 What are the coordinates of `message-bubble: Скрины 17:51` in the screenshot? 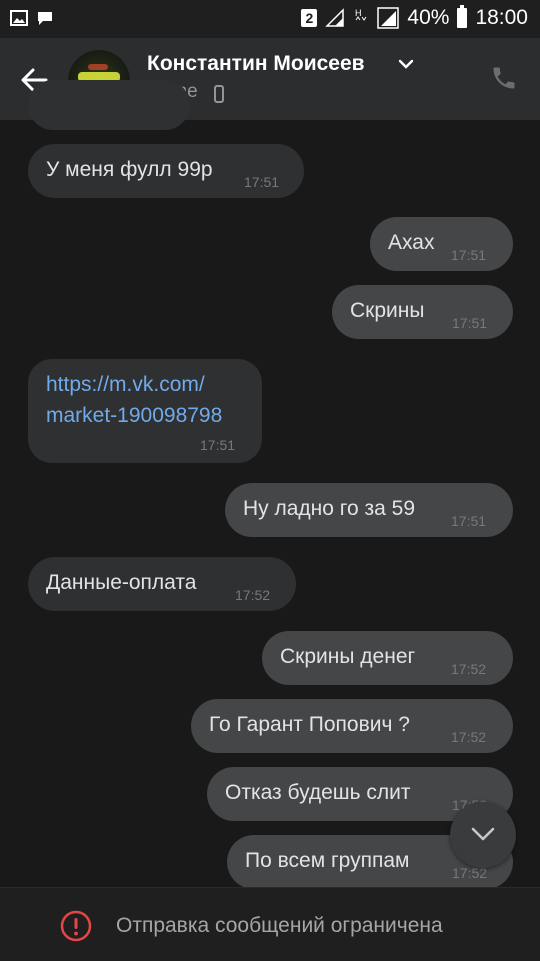 It's located at (422, 312).